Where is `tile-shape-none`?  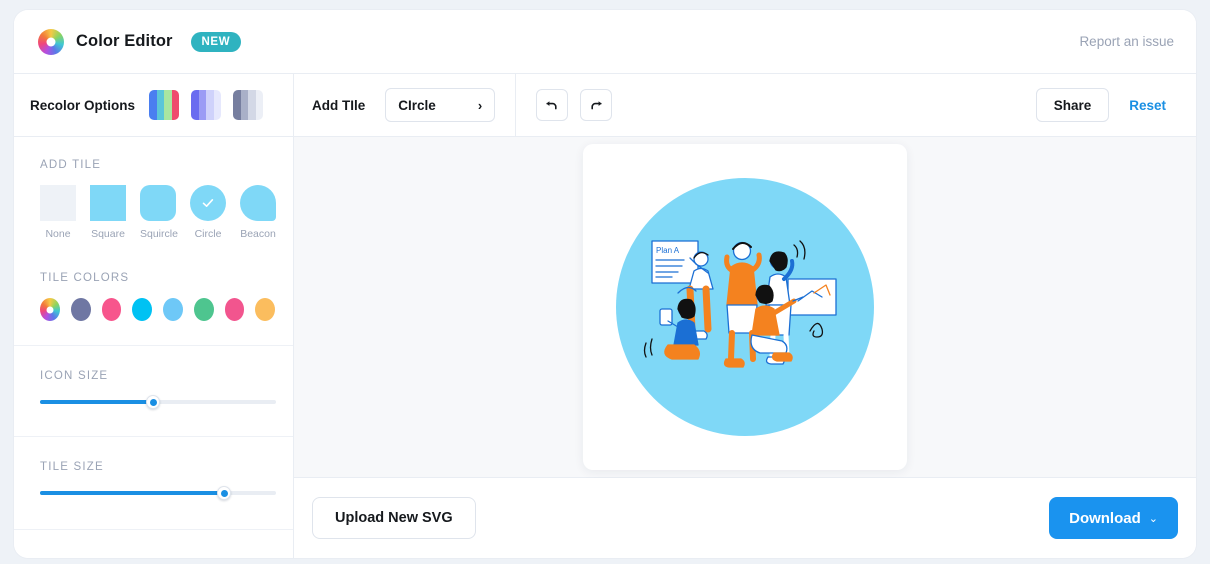 tile-shape-none is located at coordinates (58, 203).